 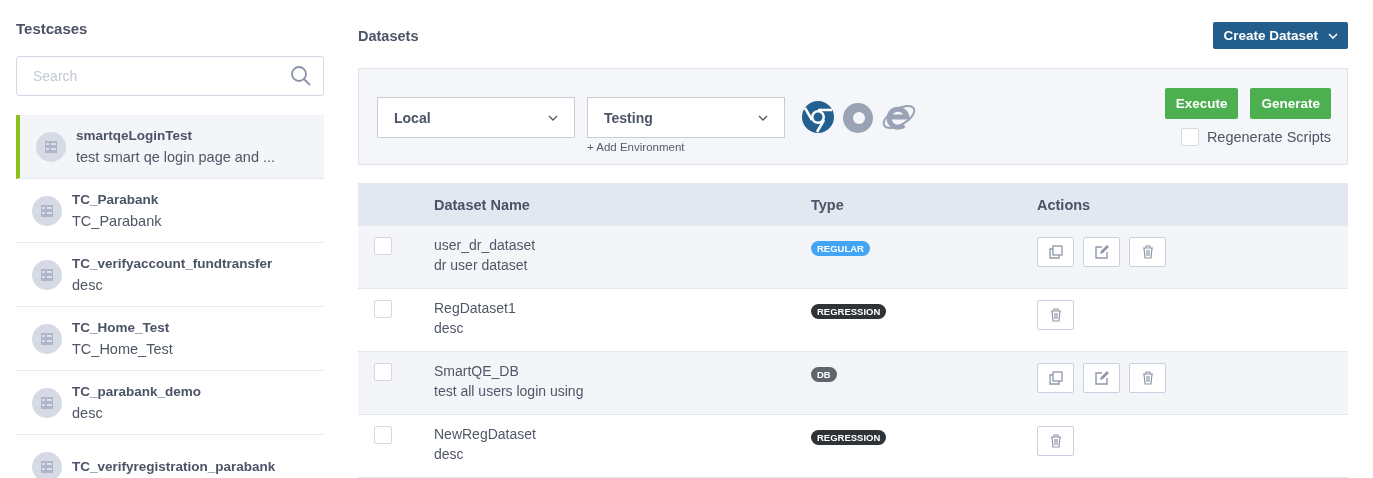 I want to click on testcase-description: TC_Parabank, so click(x=117, y=221).